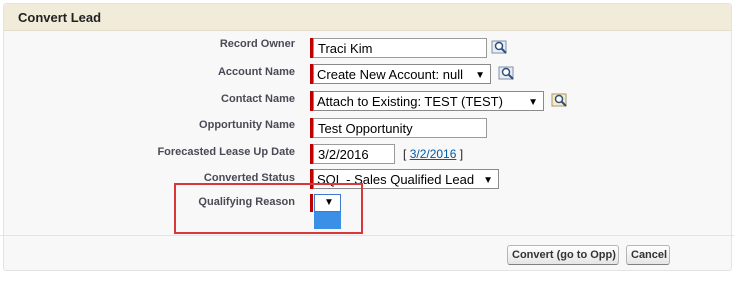  I want to click on qualifying-reason-select: ▼, so click(327, 203).